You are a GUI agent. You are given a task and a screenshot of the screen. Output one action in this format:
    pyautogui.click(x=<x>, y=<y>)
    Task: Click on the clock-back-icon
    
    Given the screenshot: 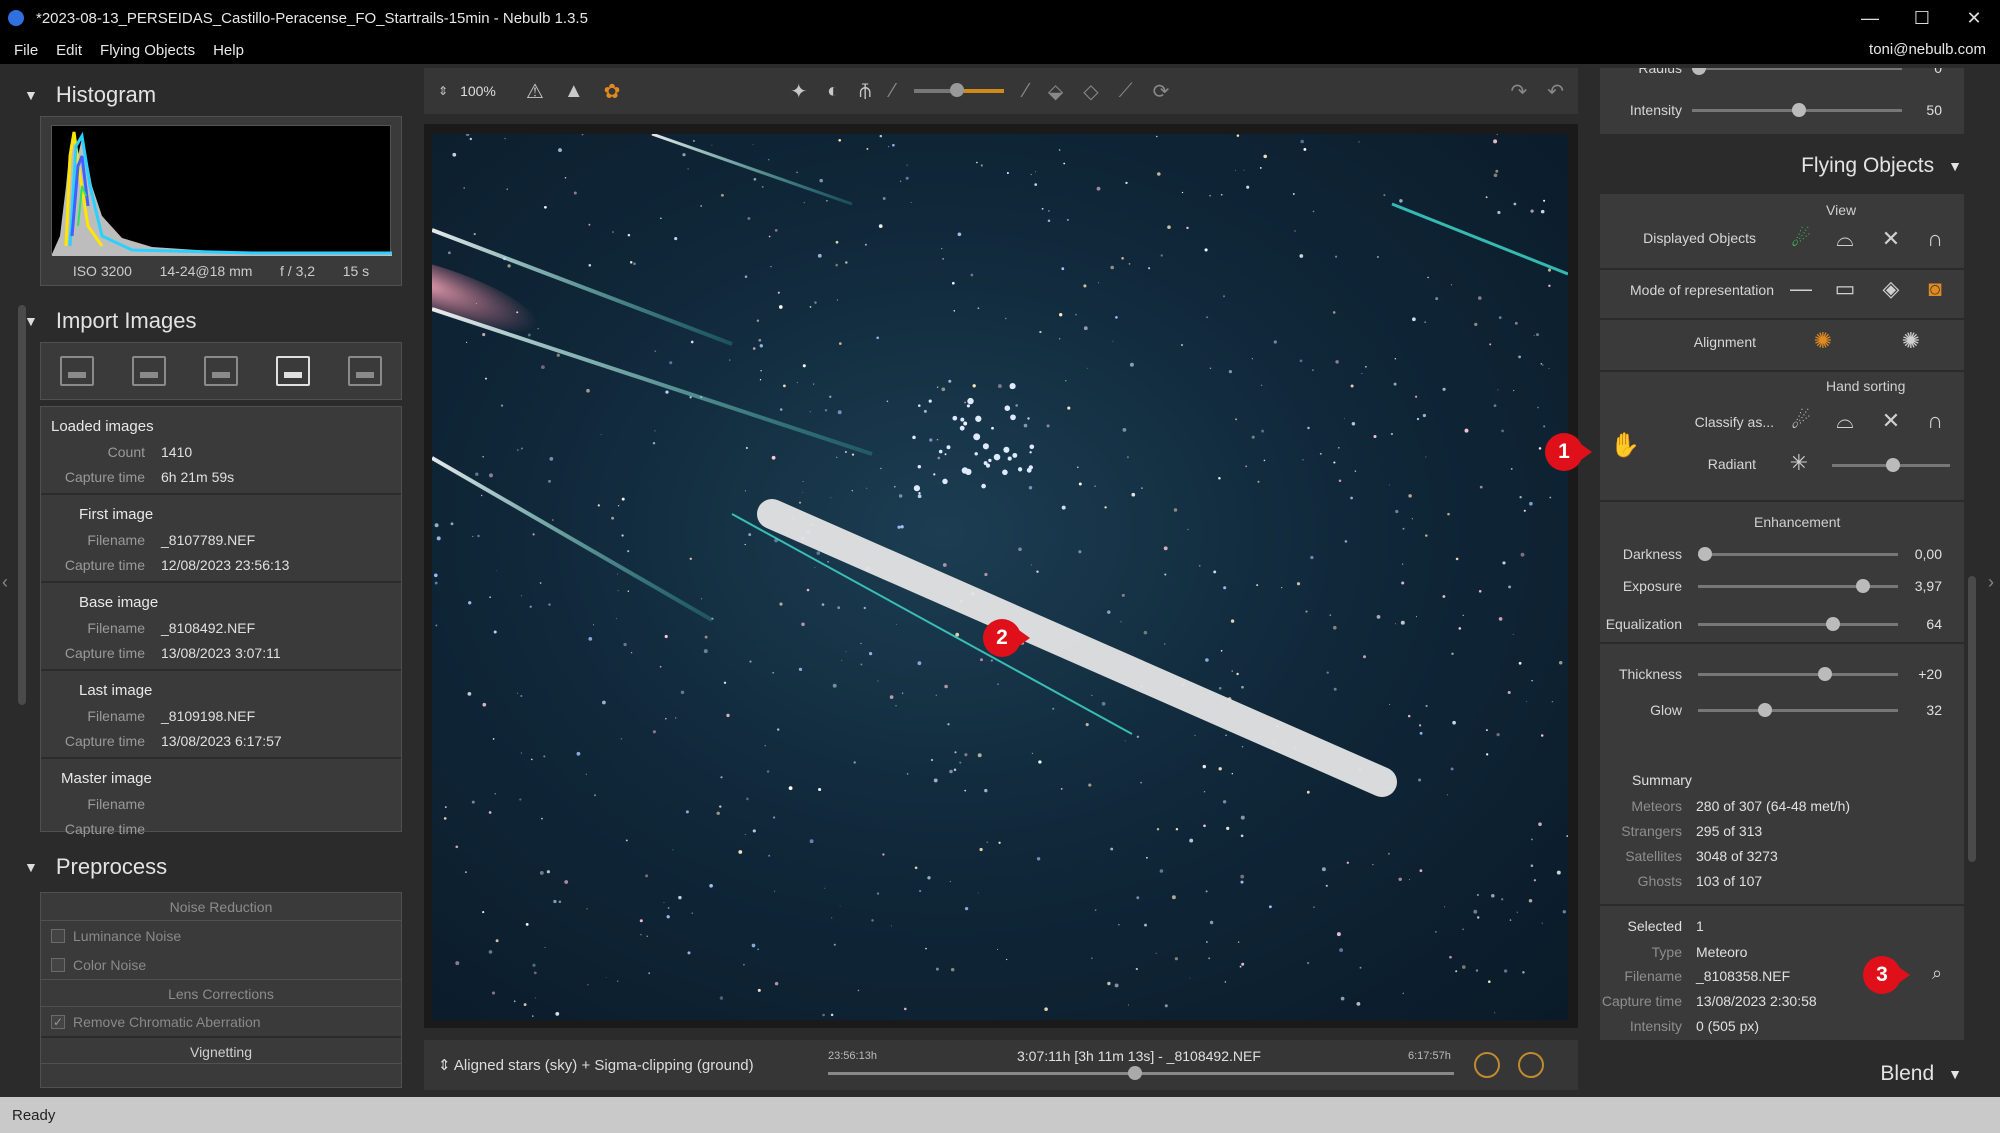 What is the action you would take?
    pyautogui.click(x=1531, y=1065)
    